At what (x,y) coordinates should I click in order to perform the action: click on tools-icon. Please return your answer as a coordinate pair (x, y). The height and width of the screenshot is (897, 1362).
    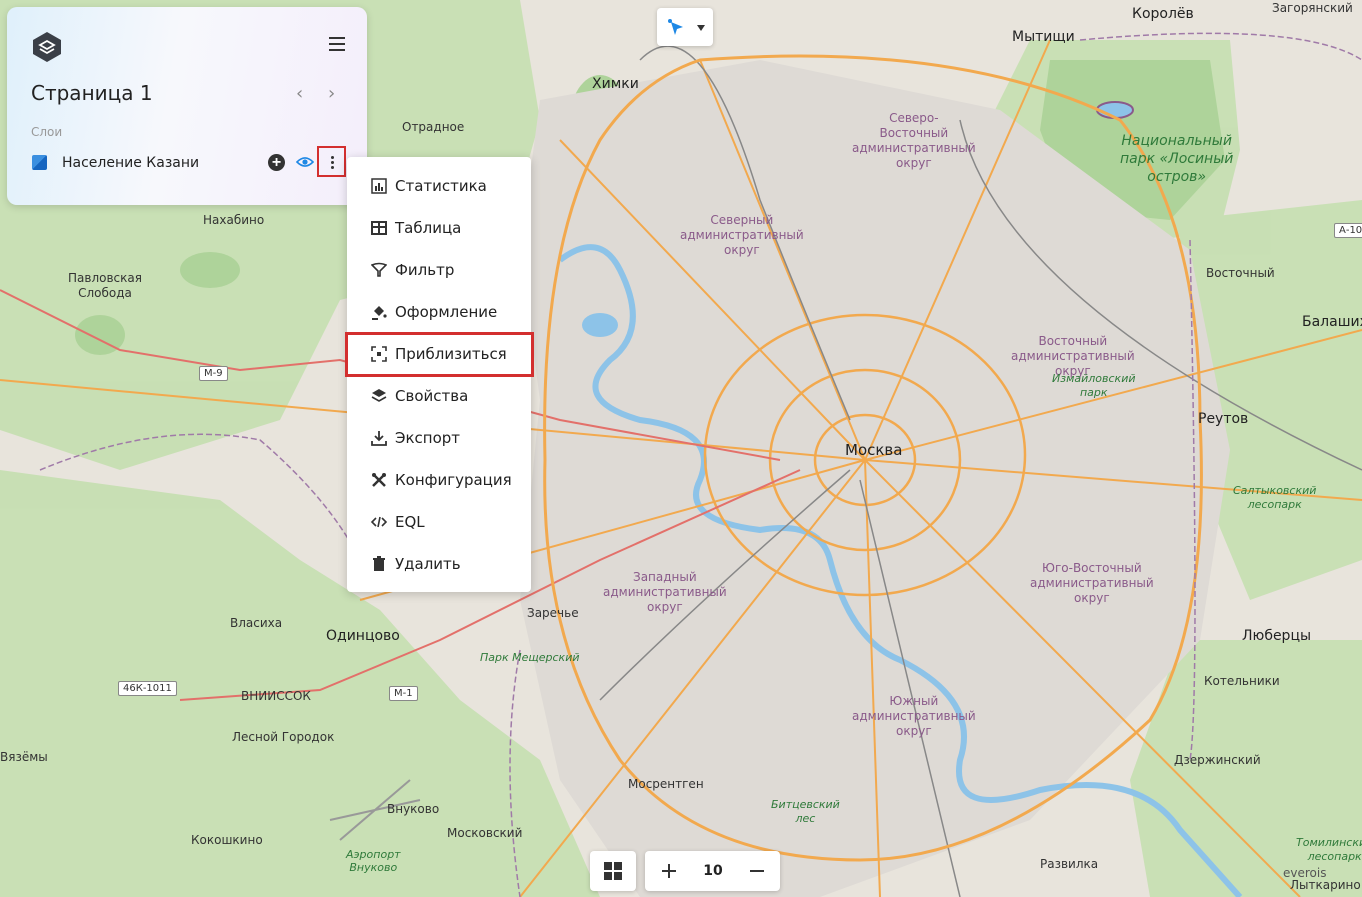
    Looking at the image, I should click on (379, 480).